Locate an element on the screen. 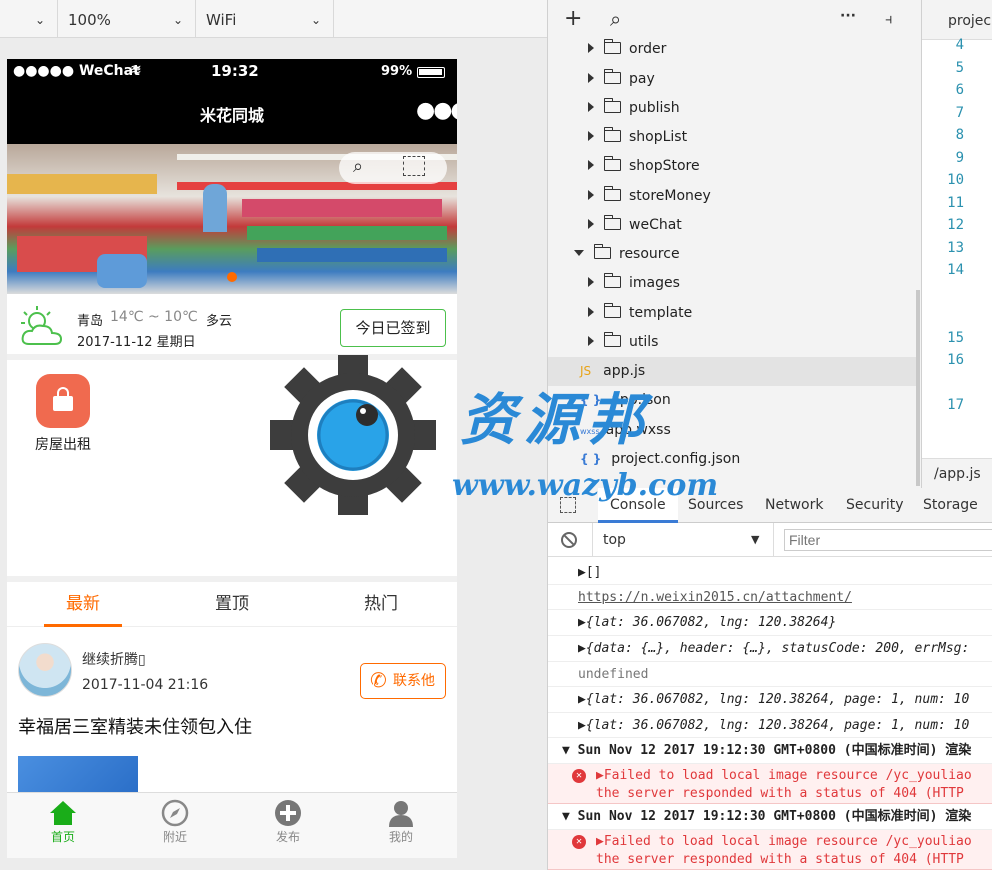 This screenshot has width=992, height=870. console-line: ▶{lat: 36.067082, lng: 120.38264} is located at coordinates (770, 623).